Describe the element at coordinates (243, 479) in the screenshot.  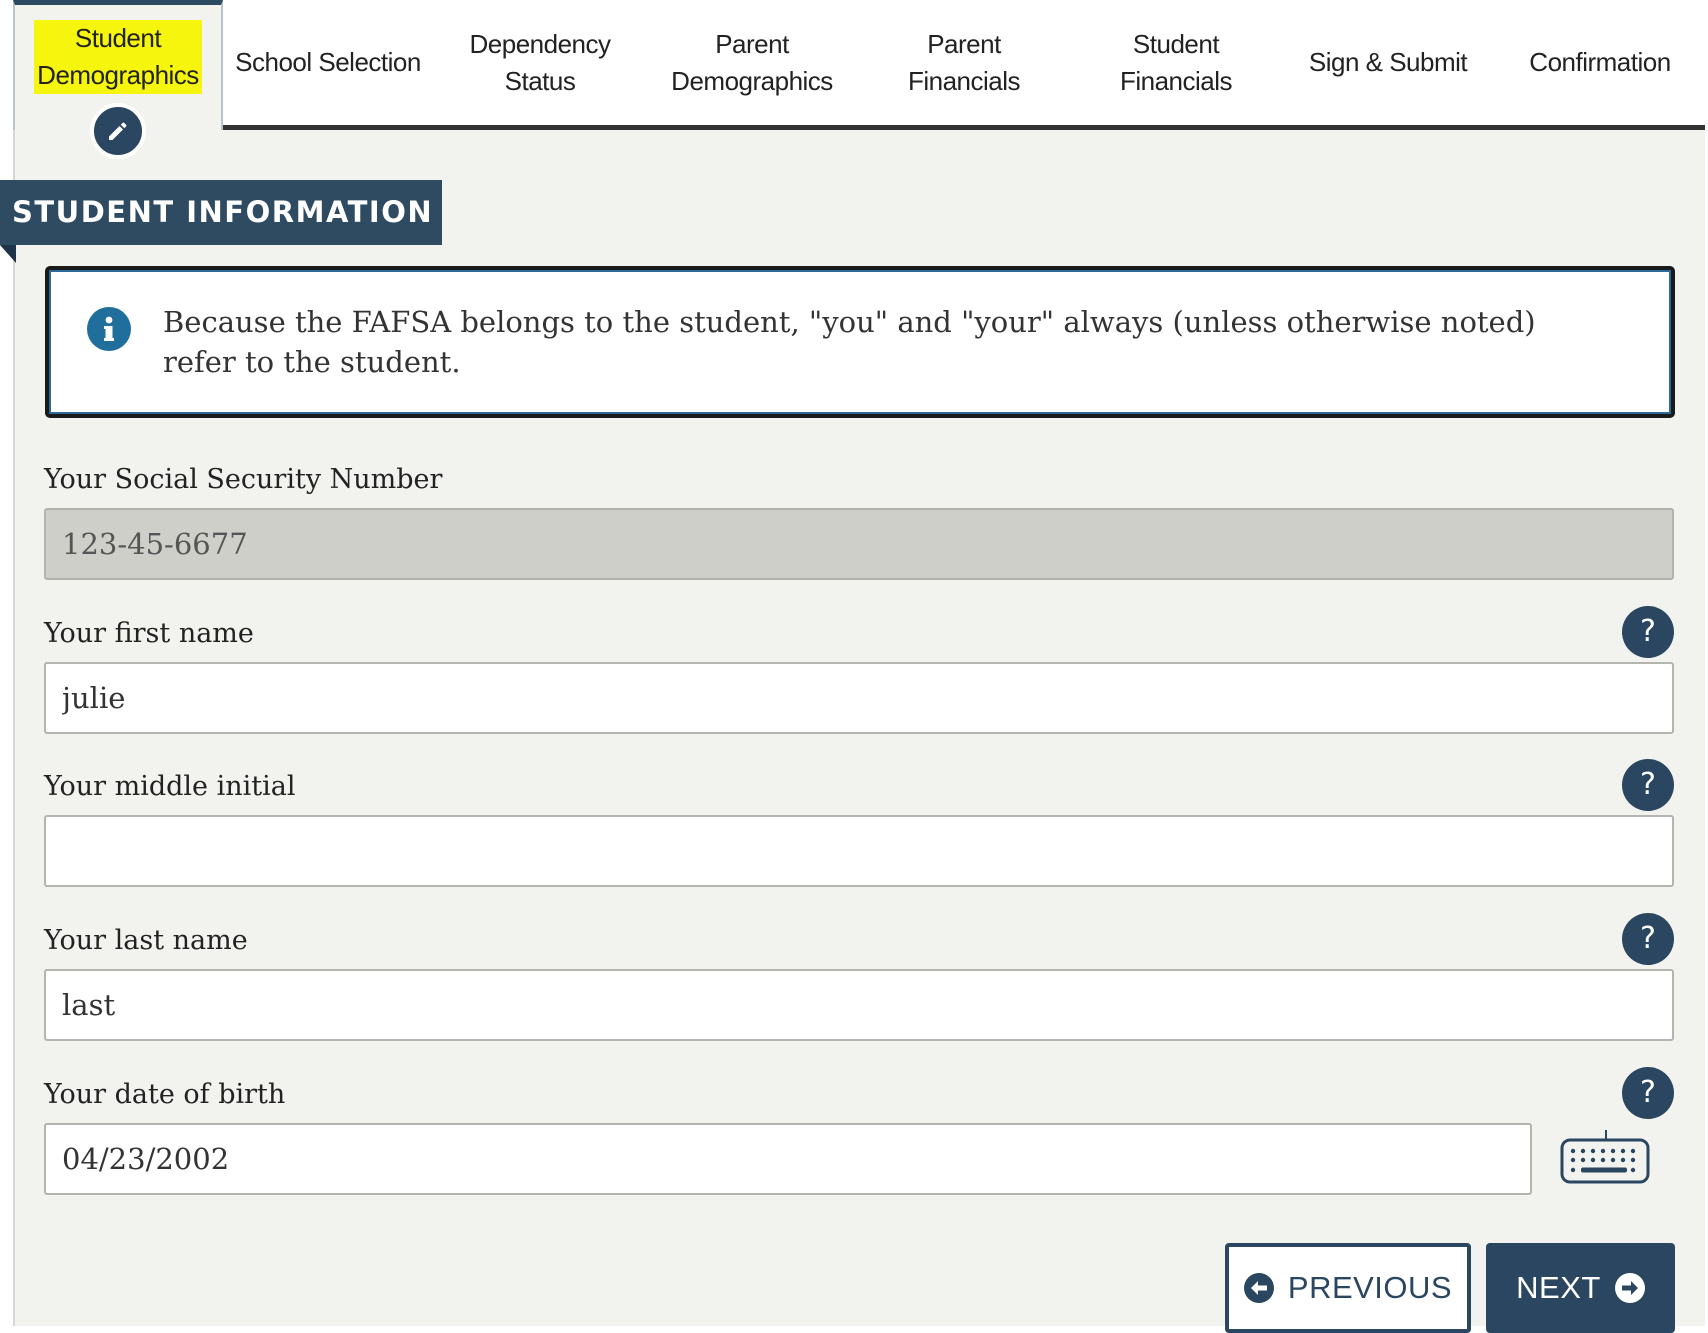
I see `ssn-label: Your Social Security Number` at that location.